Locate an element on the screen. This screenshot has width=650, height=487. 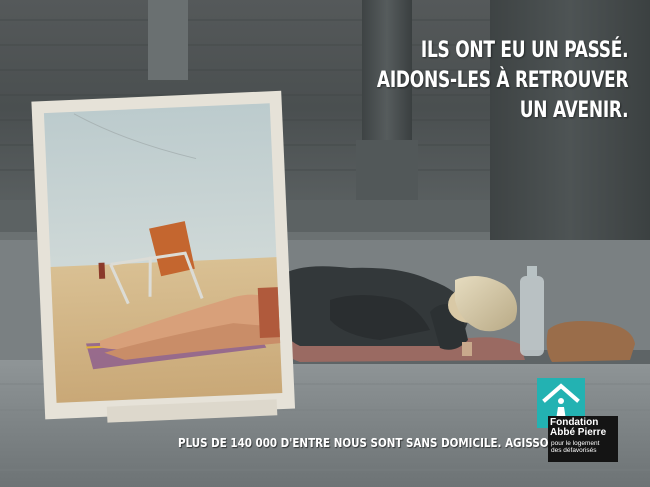
logo-subtitle: pour le logement des défavorisés is located at coordinates (575, 447).